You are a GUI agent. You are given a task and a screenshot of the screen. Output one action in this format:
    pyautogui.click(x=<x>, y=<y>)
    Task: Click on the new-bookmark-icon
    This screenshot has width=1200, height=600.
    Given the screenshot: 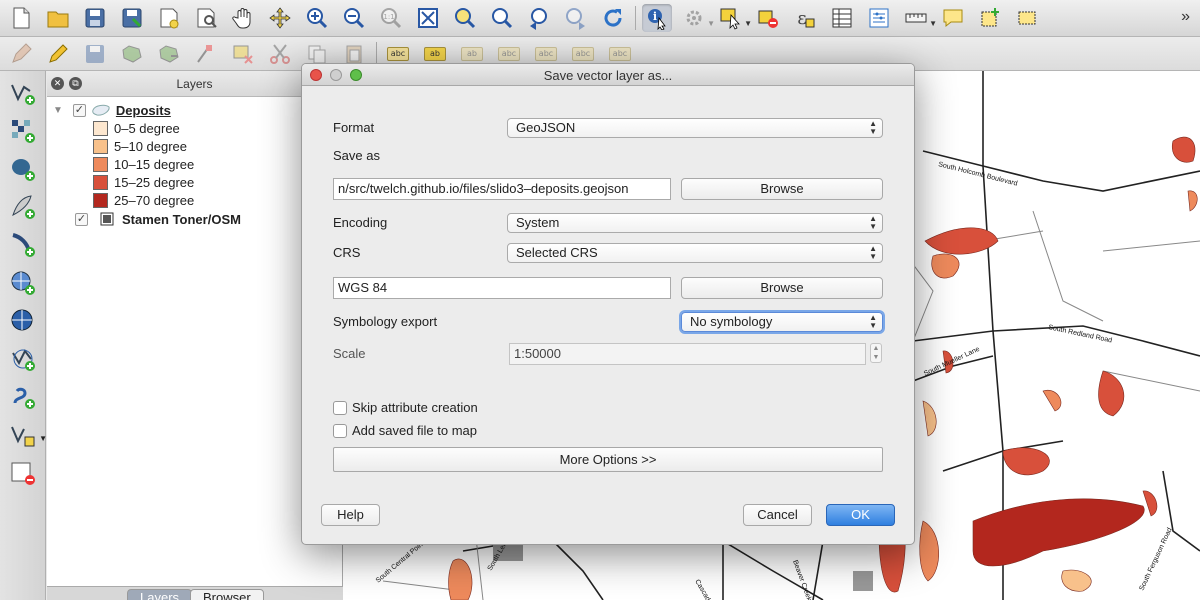 What is the action you would take?
    pyautogui.click(x=990, y=18)
    